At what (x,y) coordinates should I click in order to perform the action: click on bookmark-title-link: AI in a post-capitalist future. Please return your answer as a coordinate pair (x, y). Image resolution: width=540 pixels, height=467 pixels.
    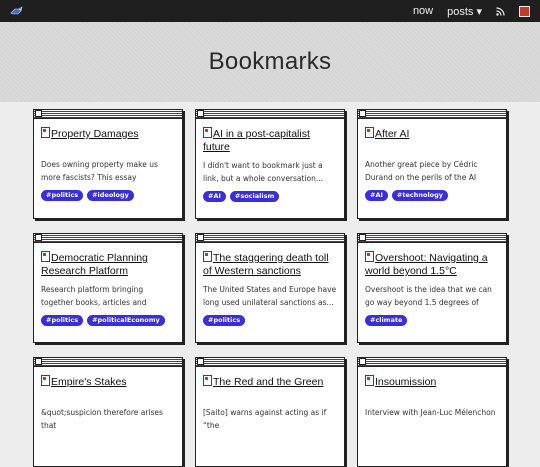
    Looking at the image, I should click on (270, 140).